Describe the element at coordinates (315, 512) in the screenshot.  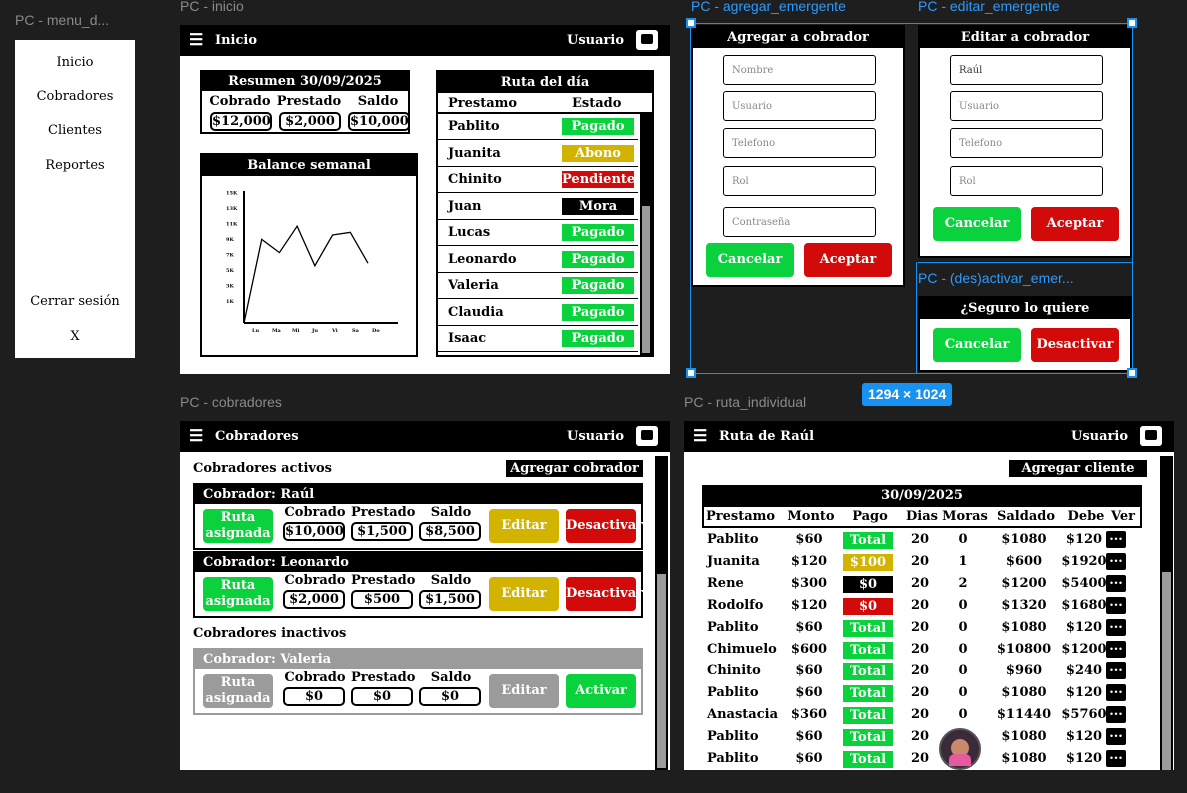
I see `collector-header-0: Cobrado` at that location.